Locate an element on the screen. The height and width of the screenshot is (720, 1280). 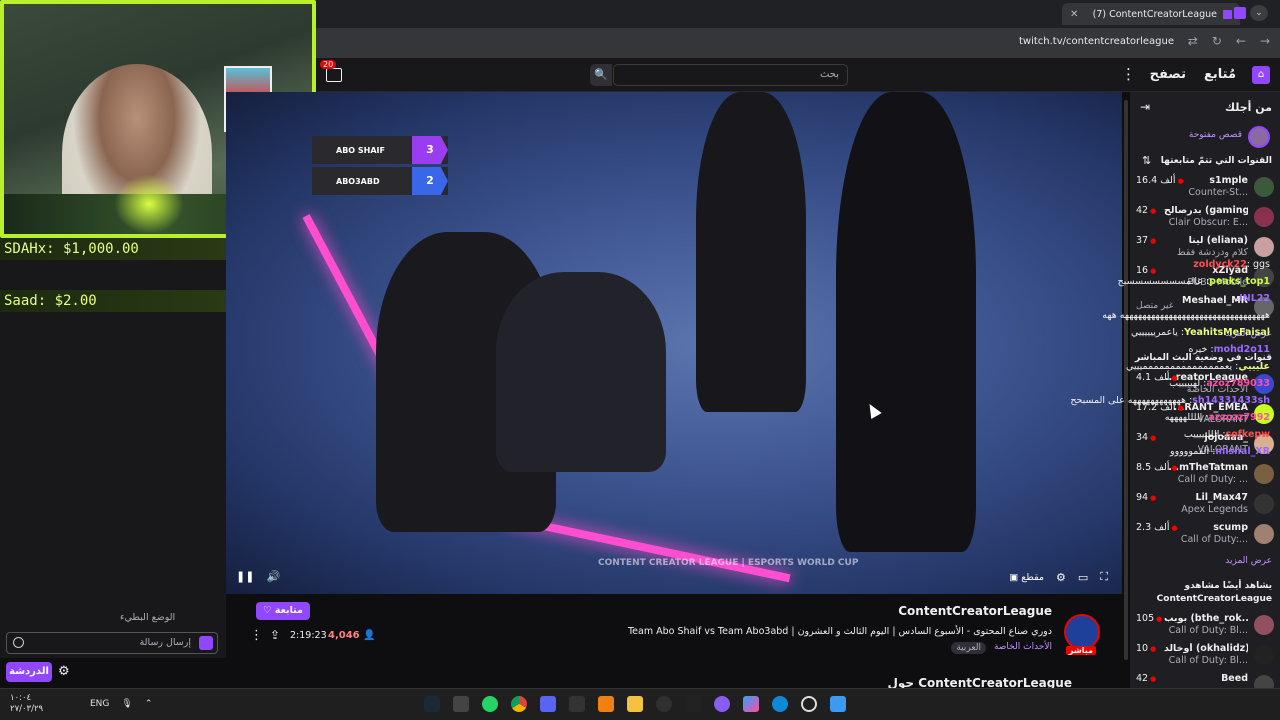
tab-search-icon: ⌄ is located at coordinates (1259, 13).